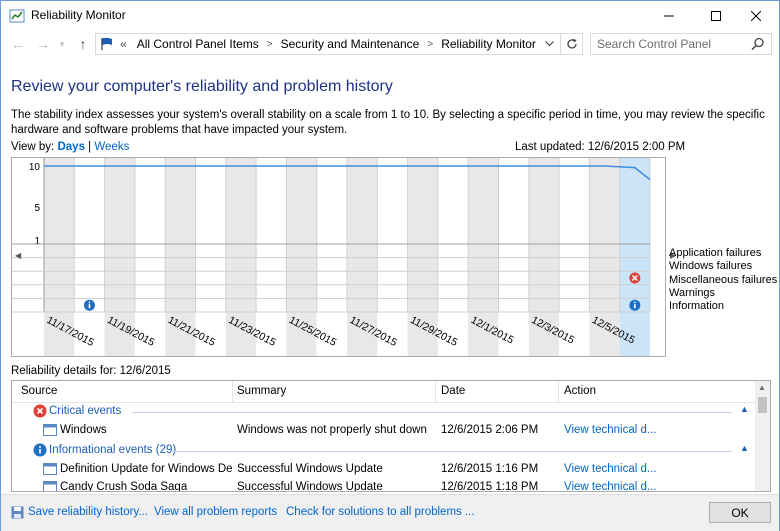 The image size is (780, 531). I want to click on maximize-icon, so click(716, 15).